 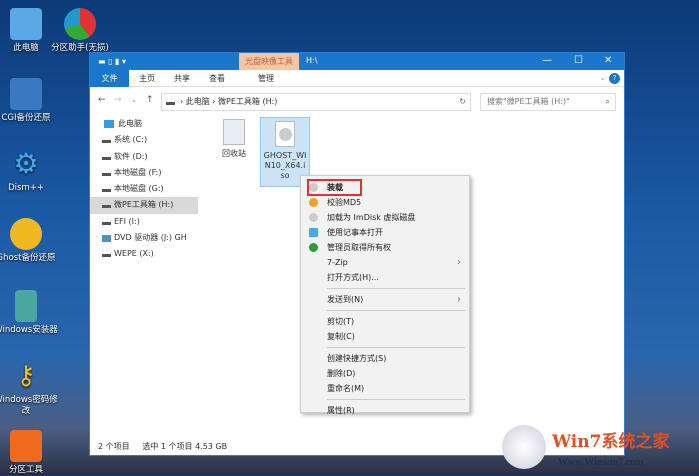 What do you see at coordinates (144, 205) in the screenshot?
I see `nav-item-drive-h: 微PE工具箱 (H:)` at bounding box center [144, 205].